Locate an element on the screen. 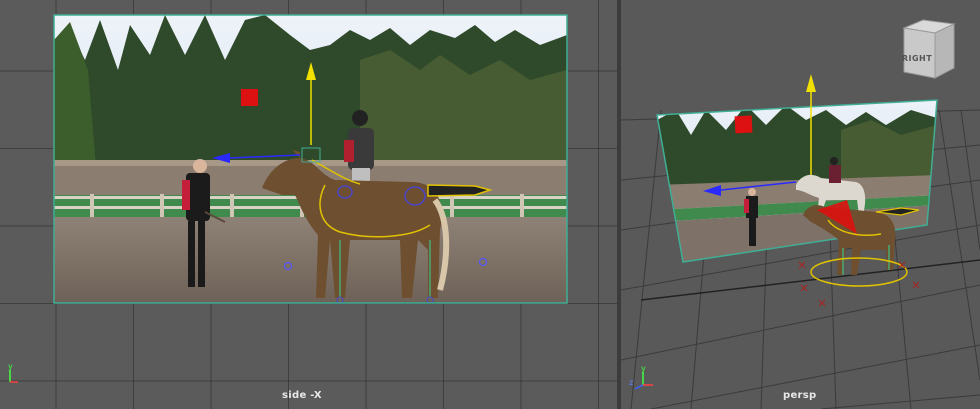 The width and height of the screenshot is (980, 409). image-plane-photo is located at coordinates (797, 181).